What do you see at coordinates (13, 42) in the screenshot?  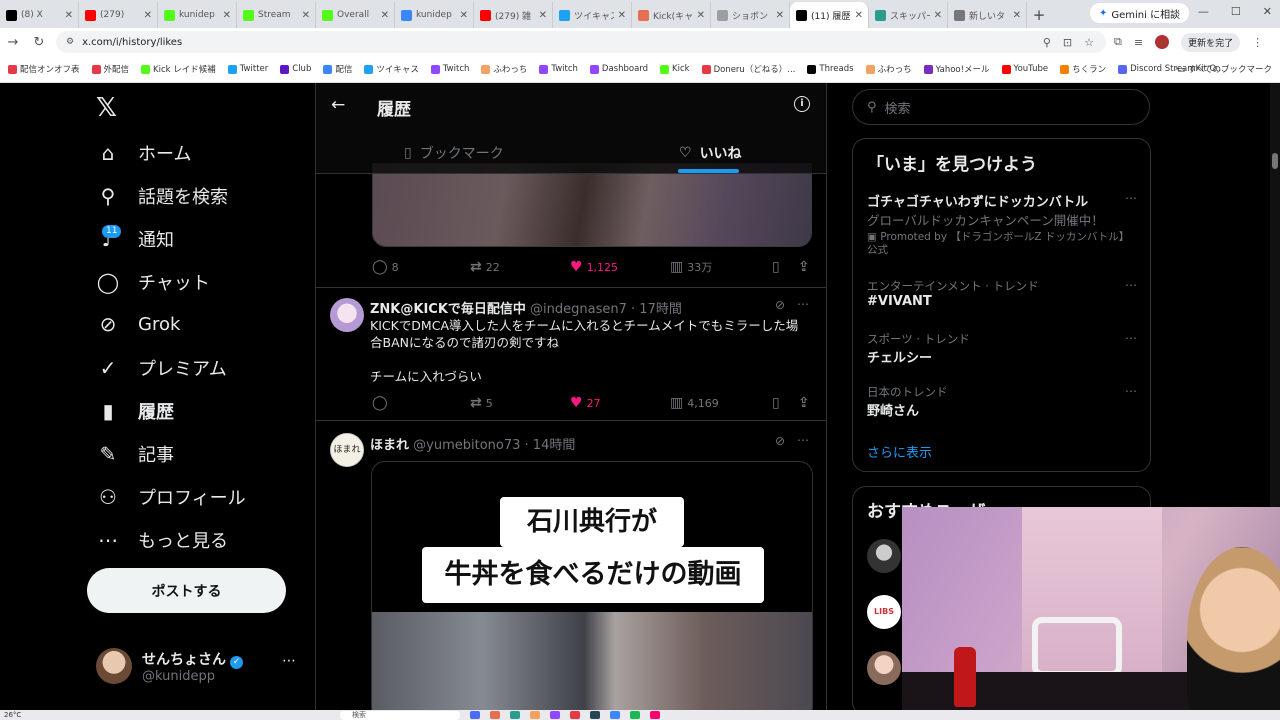 I see `back-icon: →` at bounding box center [13, 42].